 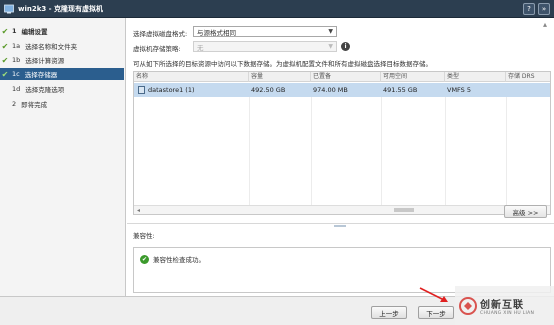 I want to click on watermark-cn: 创新互联, so click(x=502, y=305).